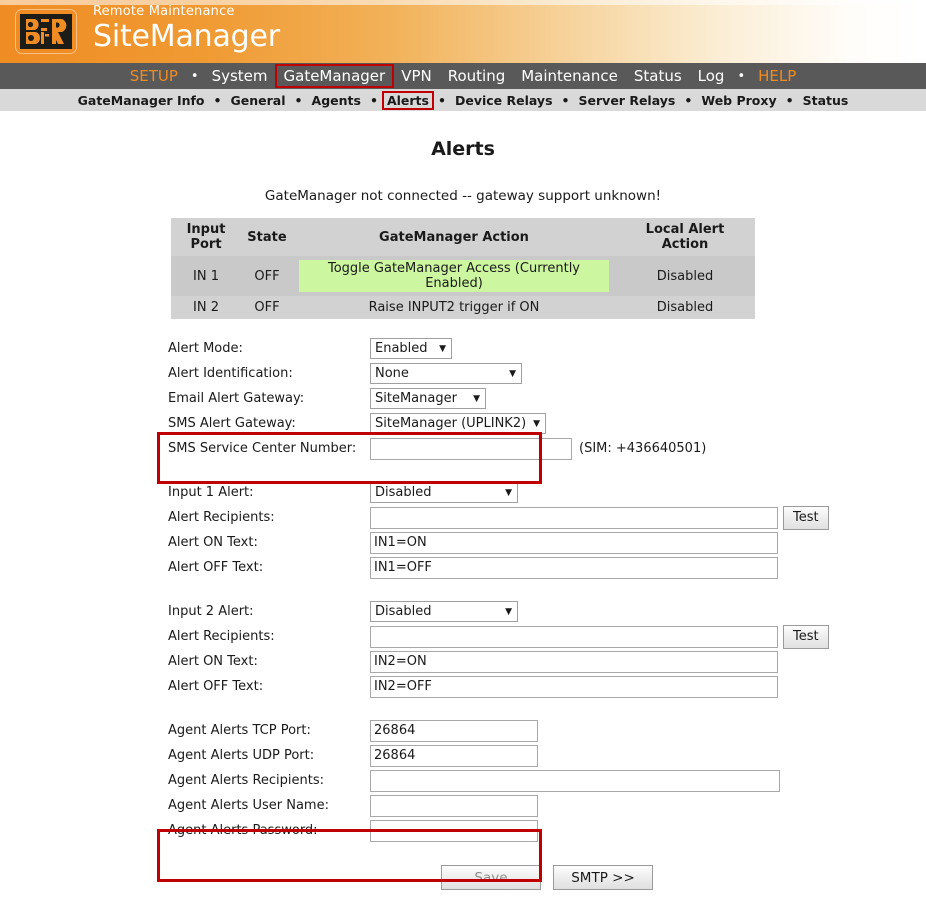 The image size is (926, 917). I want to click on cell-local-alert-action: Disabled, so click(685, 307).